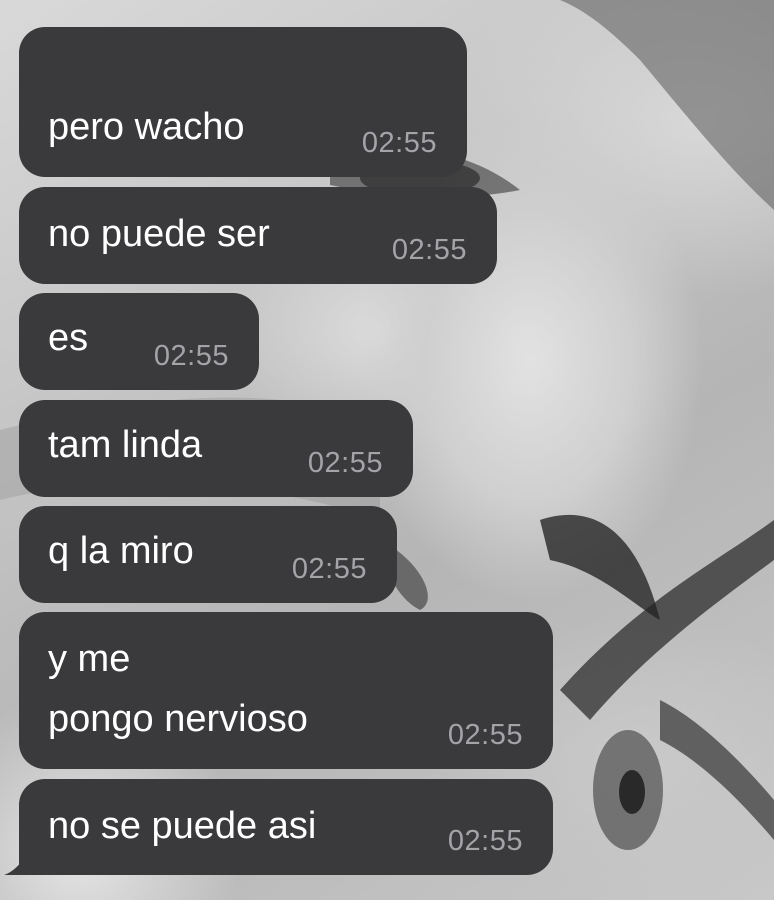 This screenshot has height=900, width=774. I want to click on message-text: pero wacho, so click(146, 127).